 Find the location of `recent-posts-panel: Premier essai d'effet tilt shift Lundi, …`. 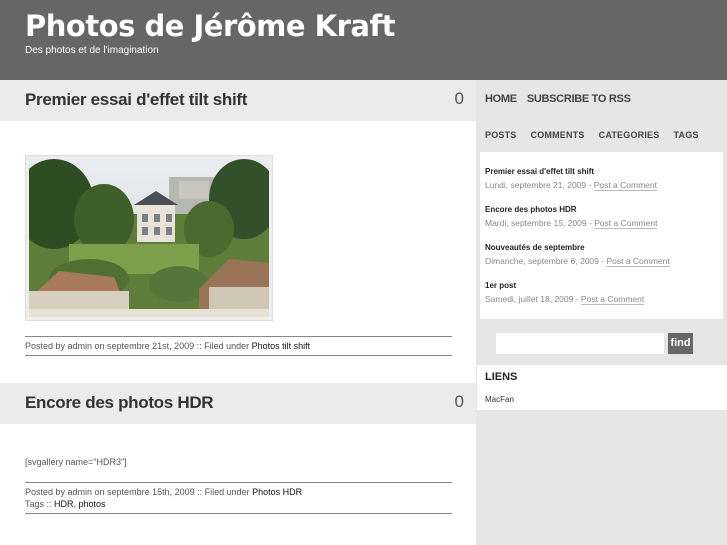

recent-posts-panel: Premier essai d'effet tilt shift Lundi, … is located at coordinates (601, 235).